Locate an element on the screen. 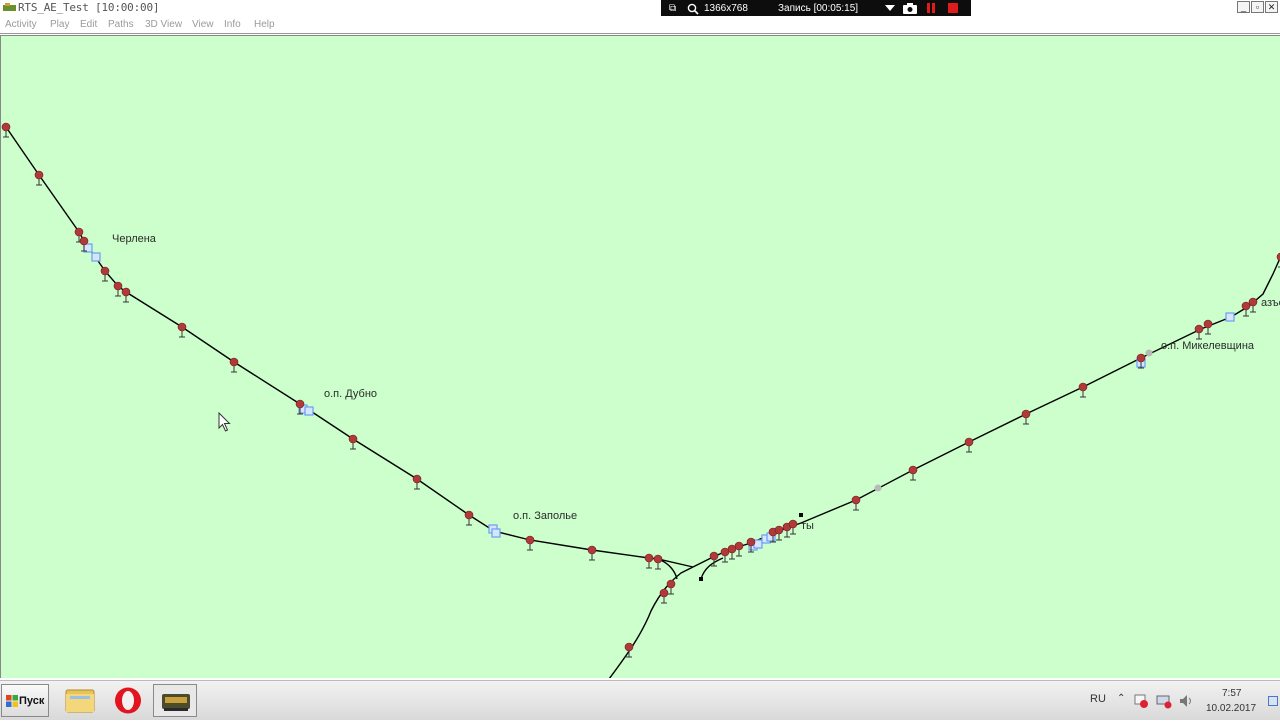 The image size is (1280, 723). folder-icon is located at coordinates (80, 701).